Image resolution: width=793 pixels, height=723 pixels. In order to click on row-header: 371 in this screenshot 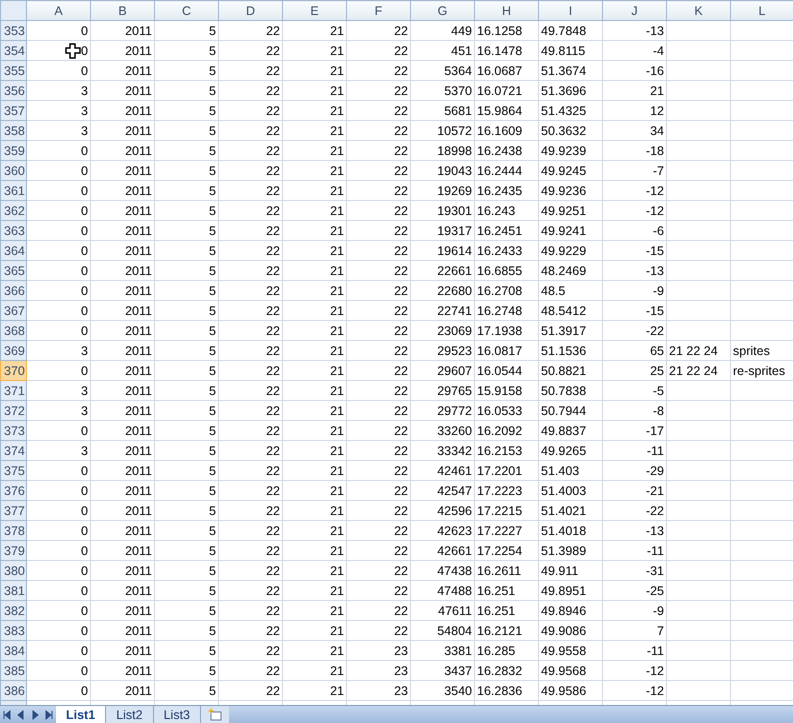, I will do `click(13, 390)`.